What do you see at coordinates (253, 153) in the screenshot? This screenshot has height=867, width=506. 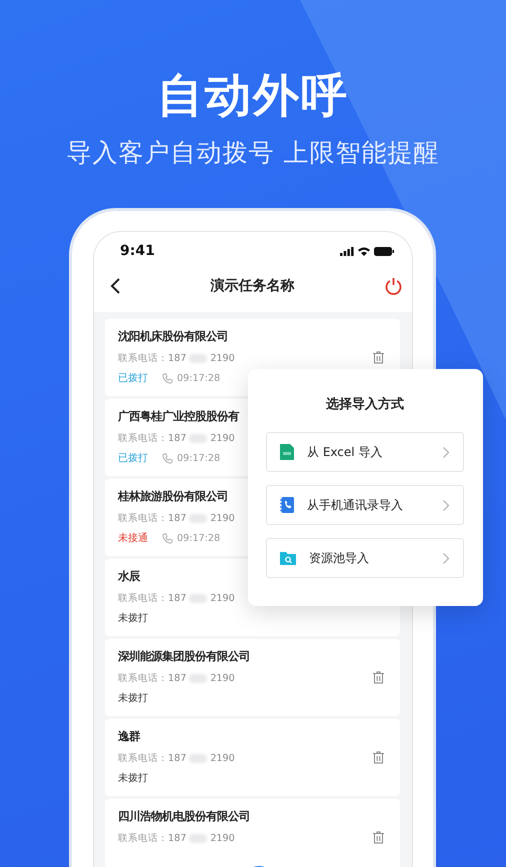 I see `subheadline: 导入客户自动拨号 上限智能提醒` at bounding box center [253, 153].